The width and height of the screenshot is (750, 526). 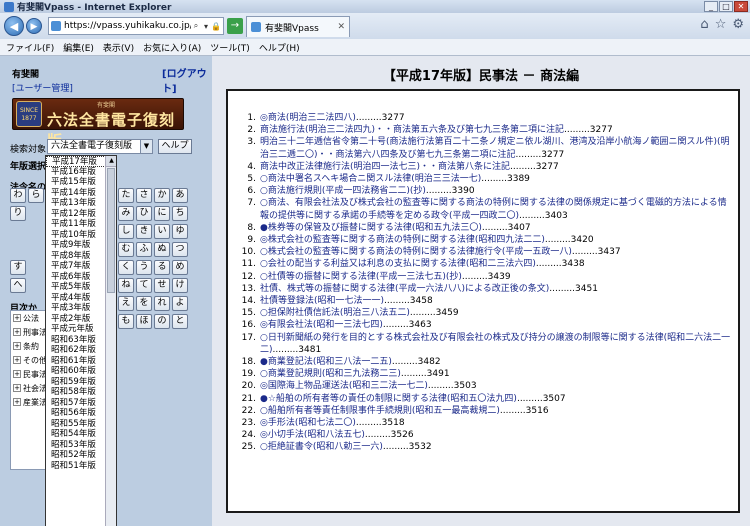 What do you see at coordinates (180, 213) in the screenshot?
I see `kana-button: ち` at bounding box center [180, 213].